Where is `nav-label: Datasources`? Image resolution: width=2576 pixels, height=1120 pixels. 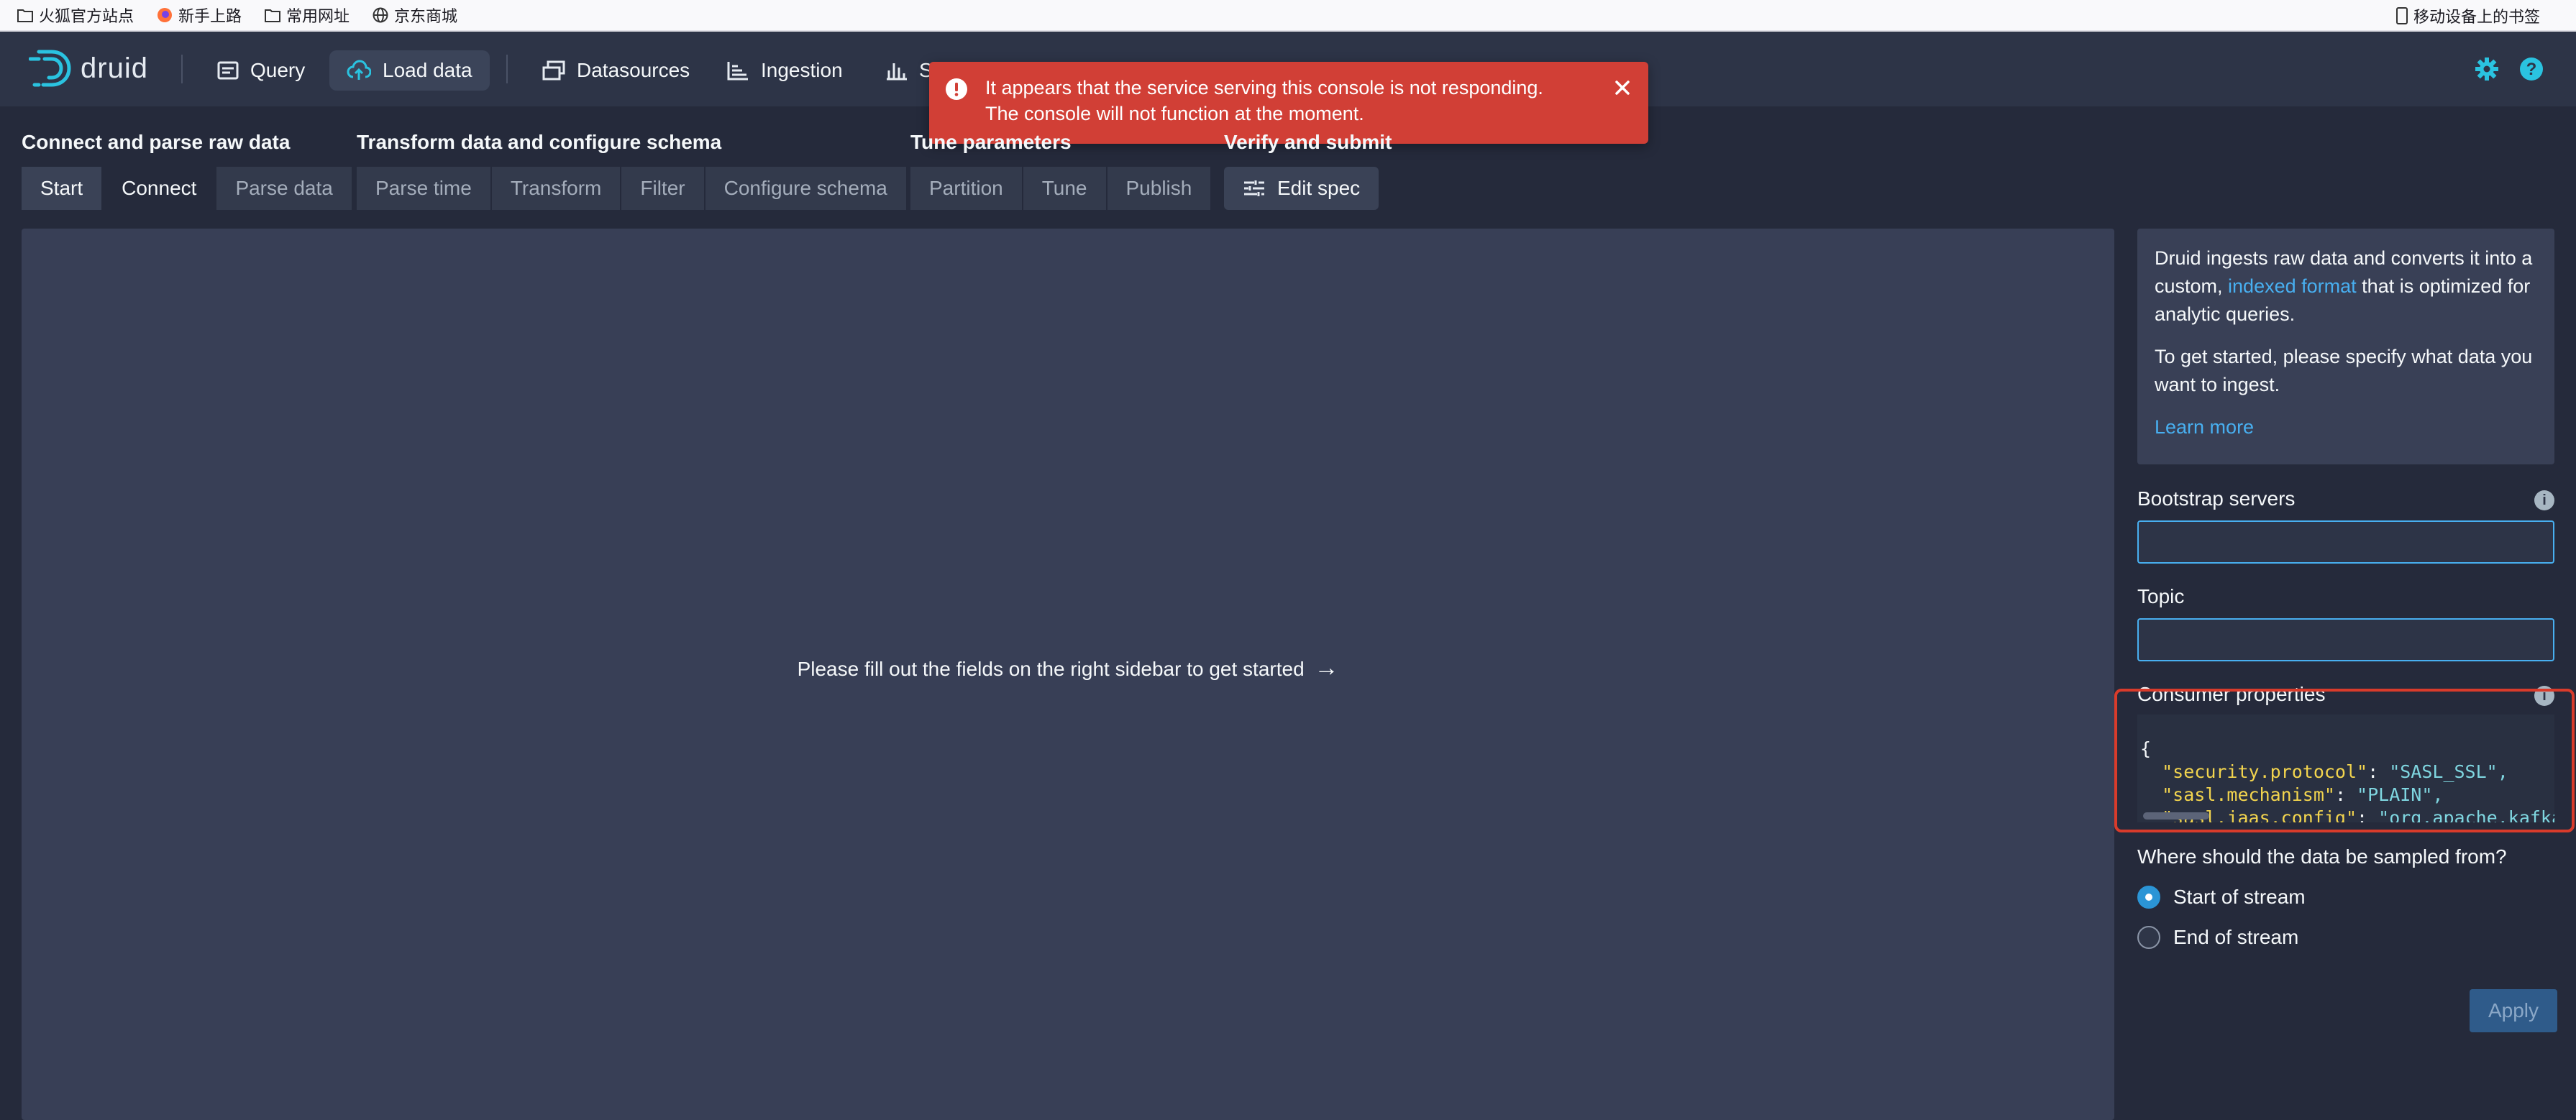
nav-label: Datasources is located at coordinates (633, 70).